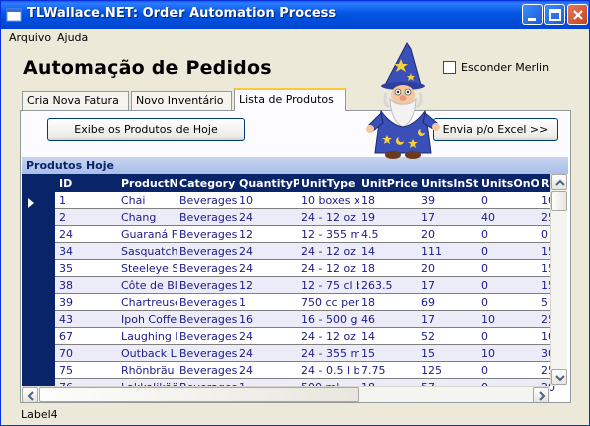  Describe the element at coordinates (149, 320) in the screenshot. I see `table-cell: Ipoh Coffe` at that location.